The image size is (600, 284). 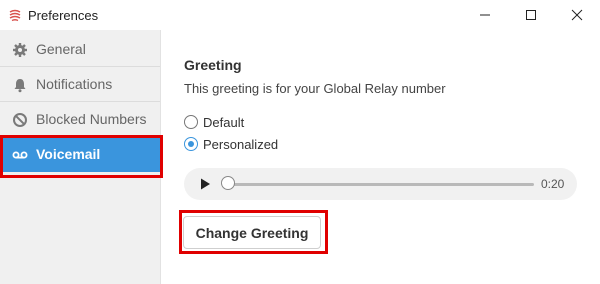 What do you see at coordinates (68, 154) in the screenshot?
I see `sidebar-item-label: Voicemail` at bounding box center [68, 154].